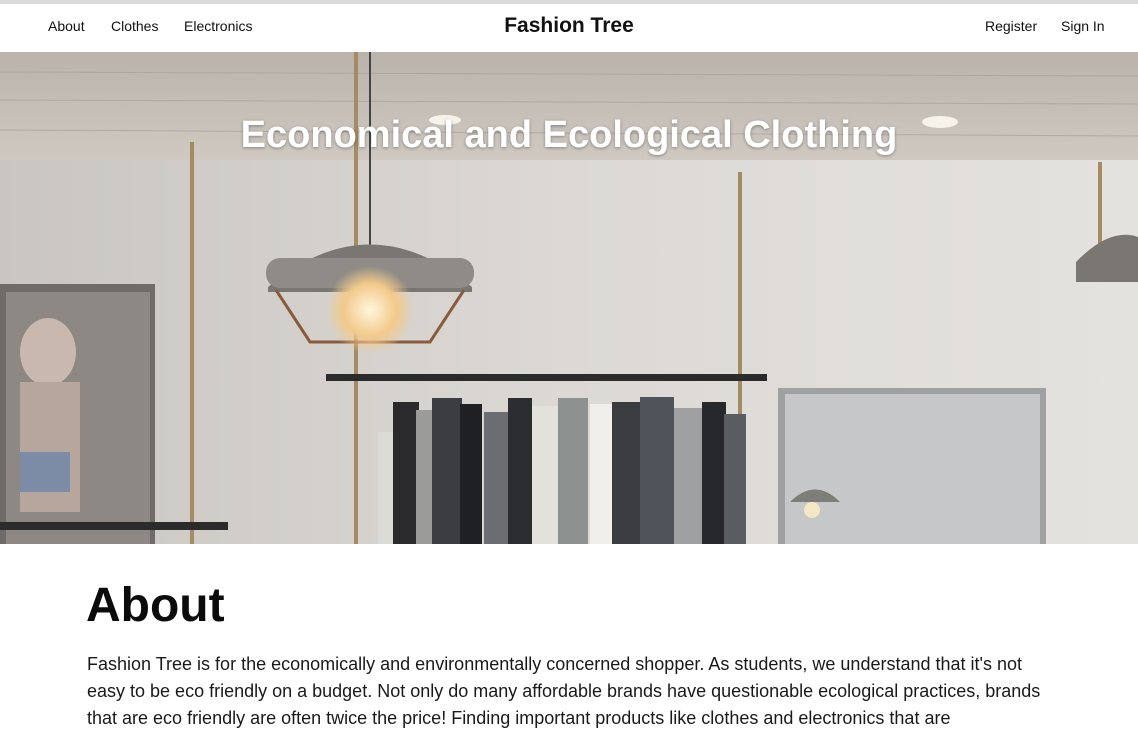 The width and height of the screenshot is (1138, 732). Describe the element at coordinates (1083, 26) in the screenshot. I see `nav-link-sign-in: Sign In` at that location.